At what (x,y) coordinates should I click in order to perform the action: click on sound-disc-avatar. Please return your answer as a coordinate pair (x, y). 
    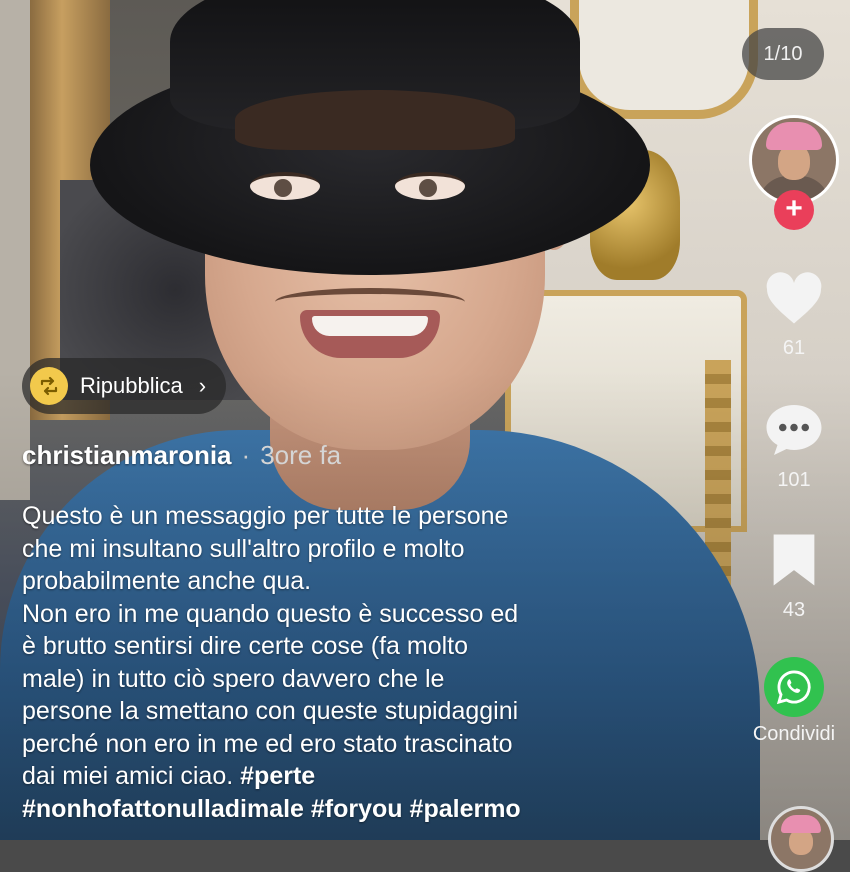
    Looking at the image, I should click on (801, 839).